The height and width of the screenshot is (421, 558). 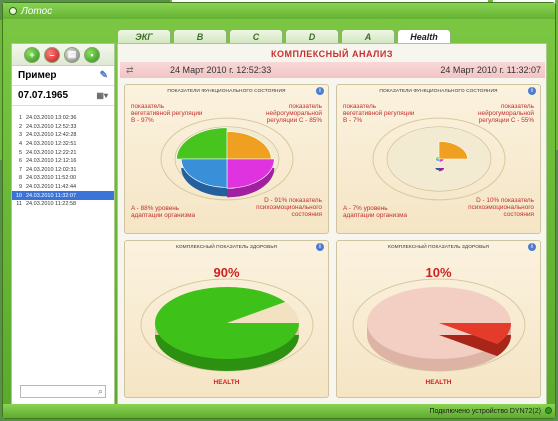 I want to click on tab-b: B, so click(x=200, y=36).